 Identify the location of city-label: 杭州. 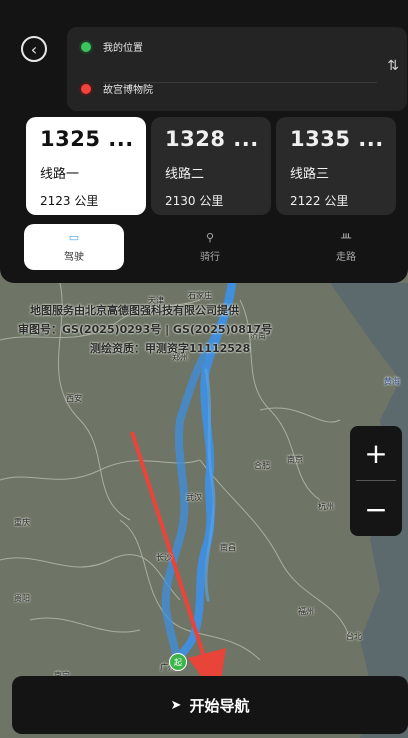
(326, 506).